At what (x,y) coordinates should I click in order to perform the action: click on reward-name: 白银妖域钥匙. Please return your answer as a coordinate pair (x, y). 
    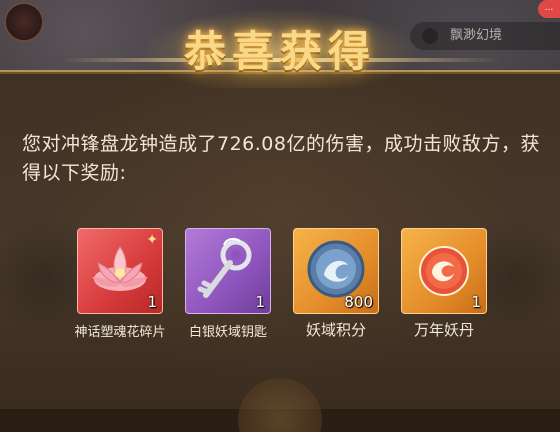
    Looking at the image, I should click on (227, 332).